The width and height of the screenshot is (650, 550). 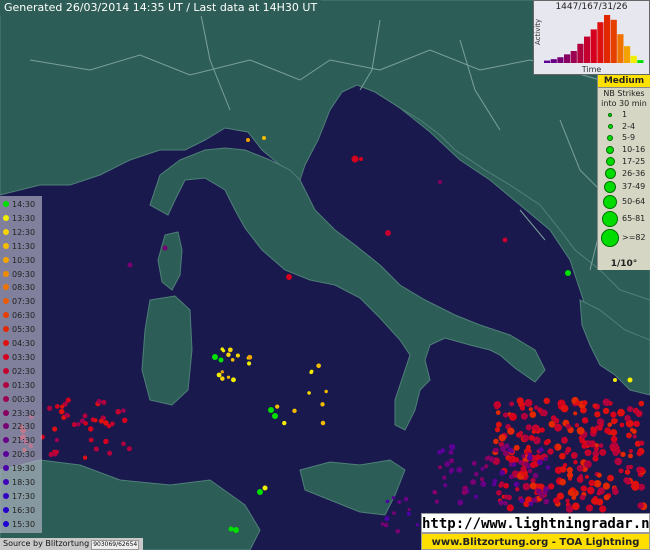 I want to click on legend-row: 5-9, so click(x=624, y=138).